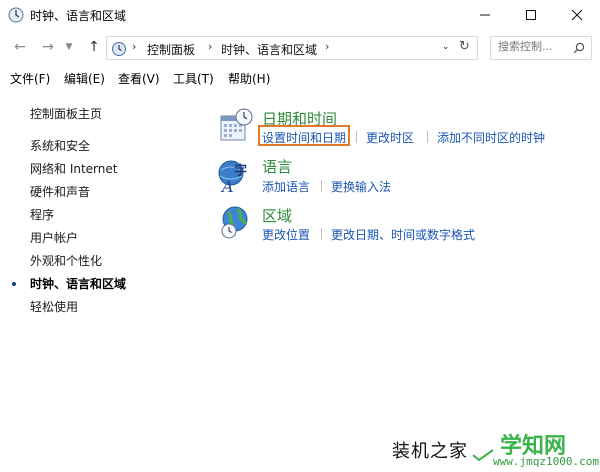  What do you see at coordinates (361, 186) in the screenshot?
I see `change-input-method-link: 更换输入法` at bounding box center [361, 186].